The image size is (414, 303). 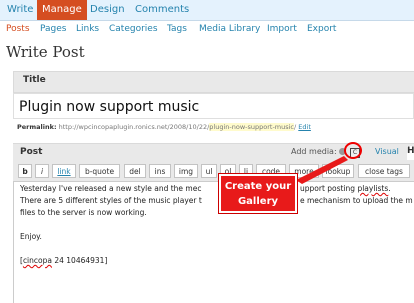 What do you see at coordinates (207, 10) in the screenshot?
I see `top-nav: Write Manage Design Comments` at bounding box center [207, 10].